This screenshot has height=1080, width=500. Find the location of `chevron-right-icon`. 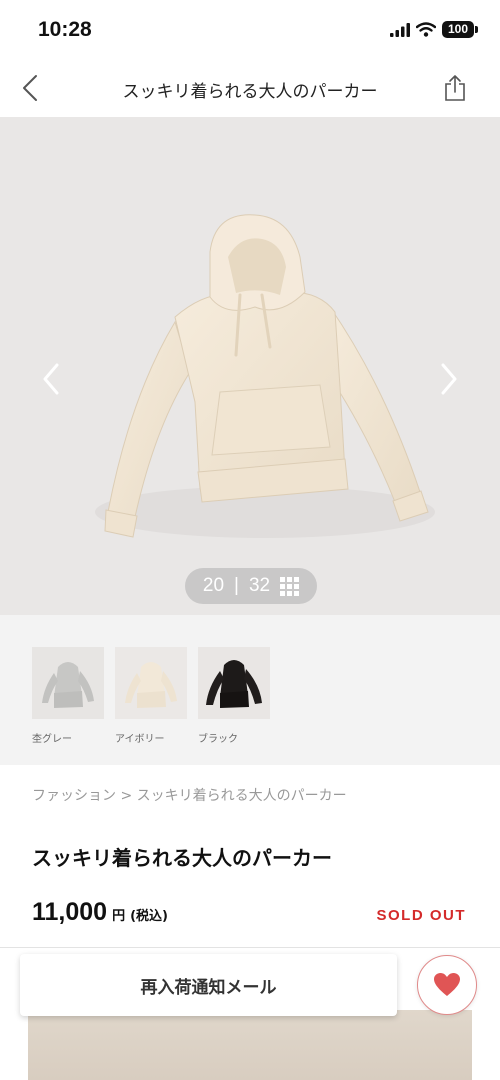

chevron-right-icon is located at coordinates (449, 379).